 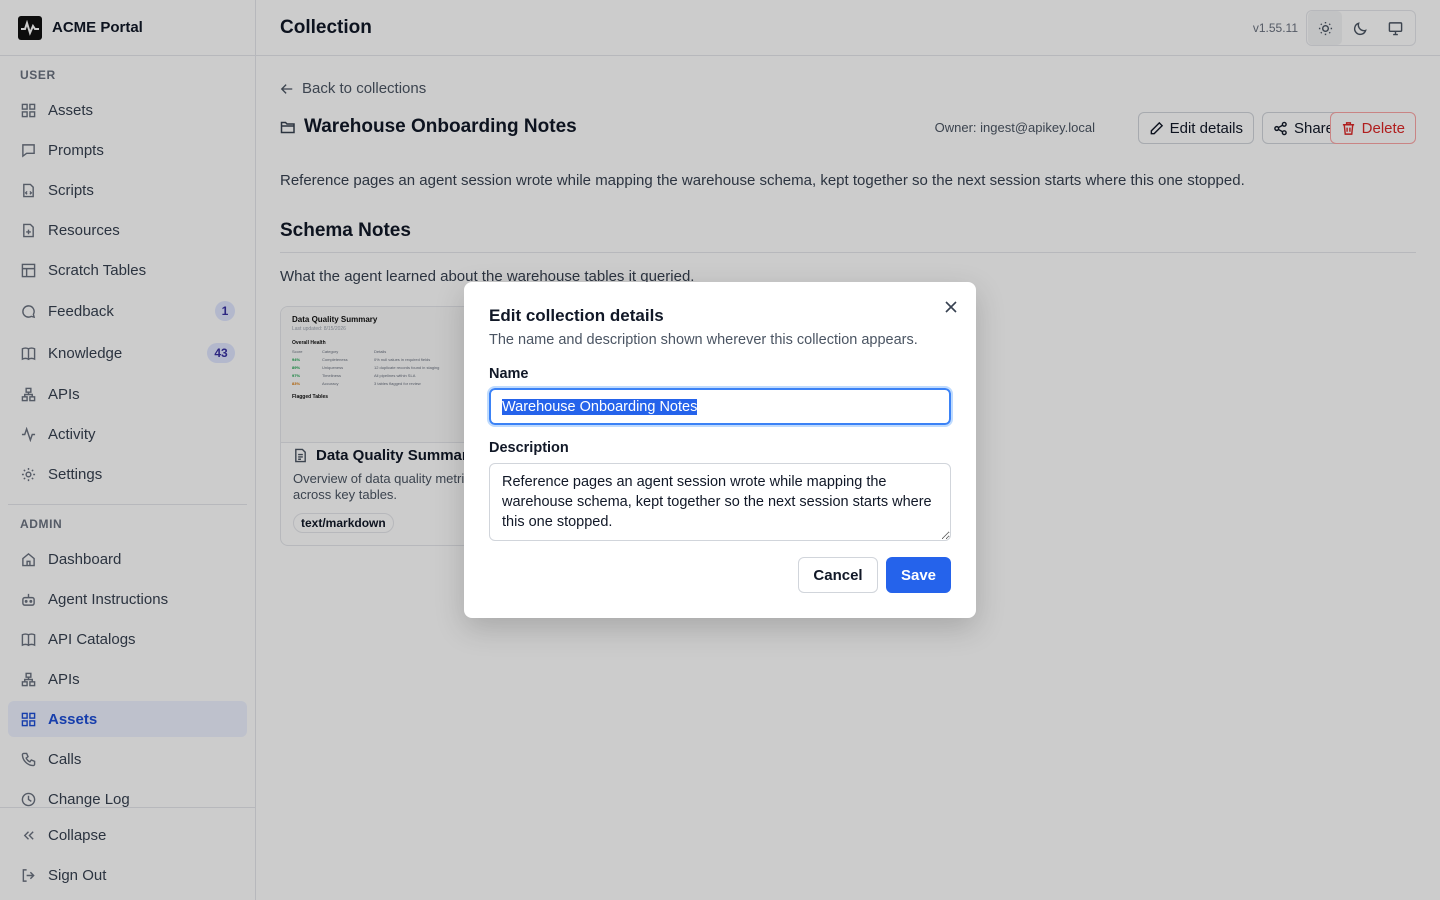 What do you see at coordinates (509, 374) in the screenshot?
I see `name-label: Name` at bounding box center [509, 374].